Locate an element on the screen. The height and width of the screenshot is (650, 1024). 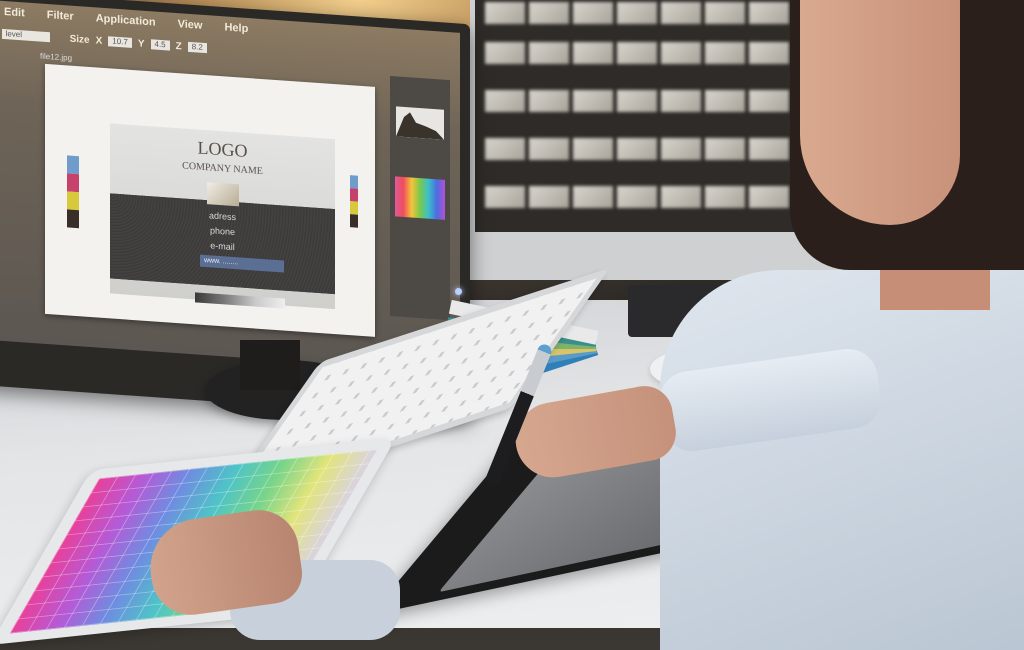
histogram-graph is located at coordinates (420, 126).